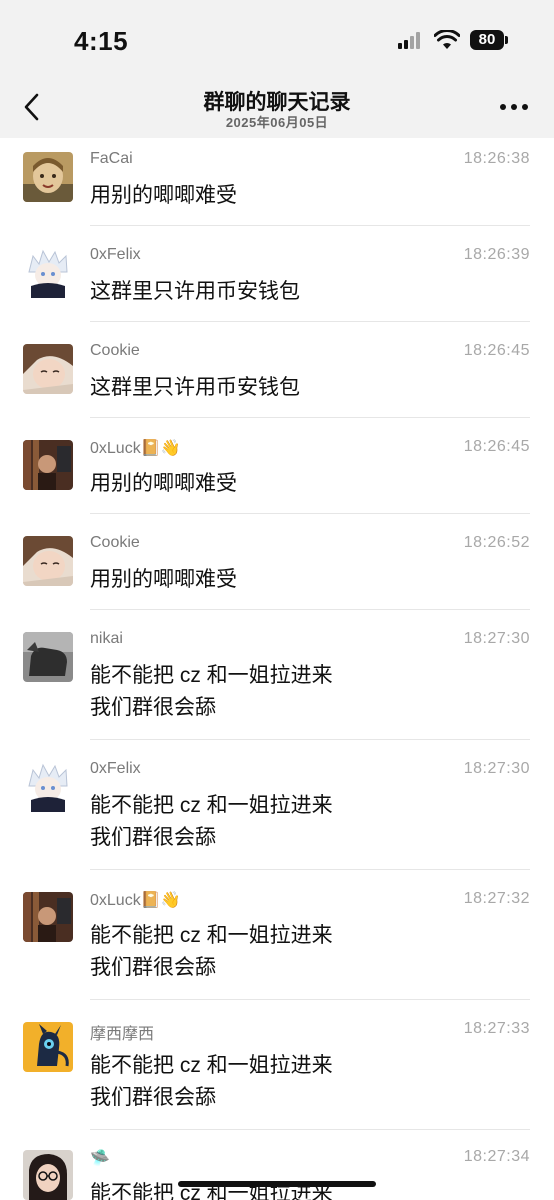 This screenshot has width=554, height=1200. What do you see at coordinates (277, 122) in the screenshot?
I see `page-date: 2025年06月05日` at bounding box center [277, 122].